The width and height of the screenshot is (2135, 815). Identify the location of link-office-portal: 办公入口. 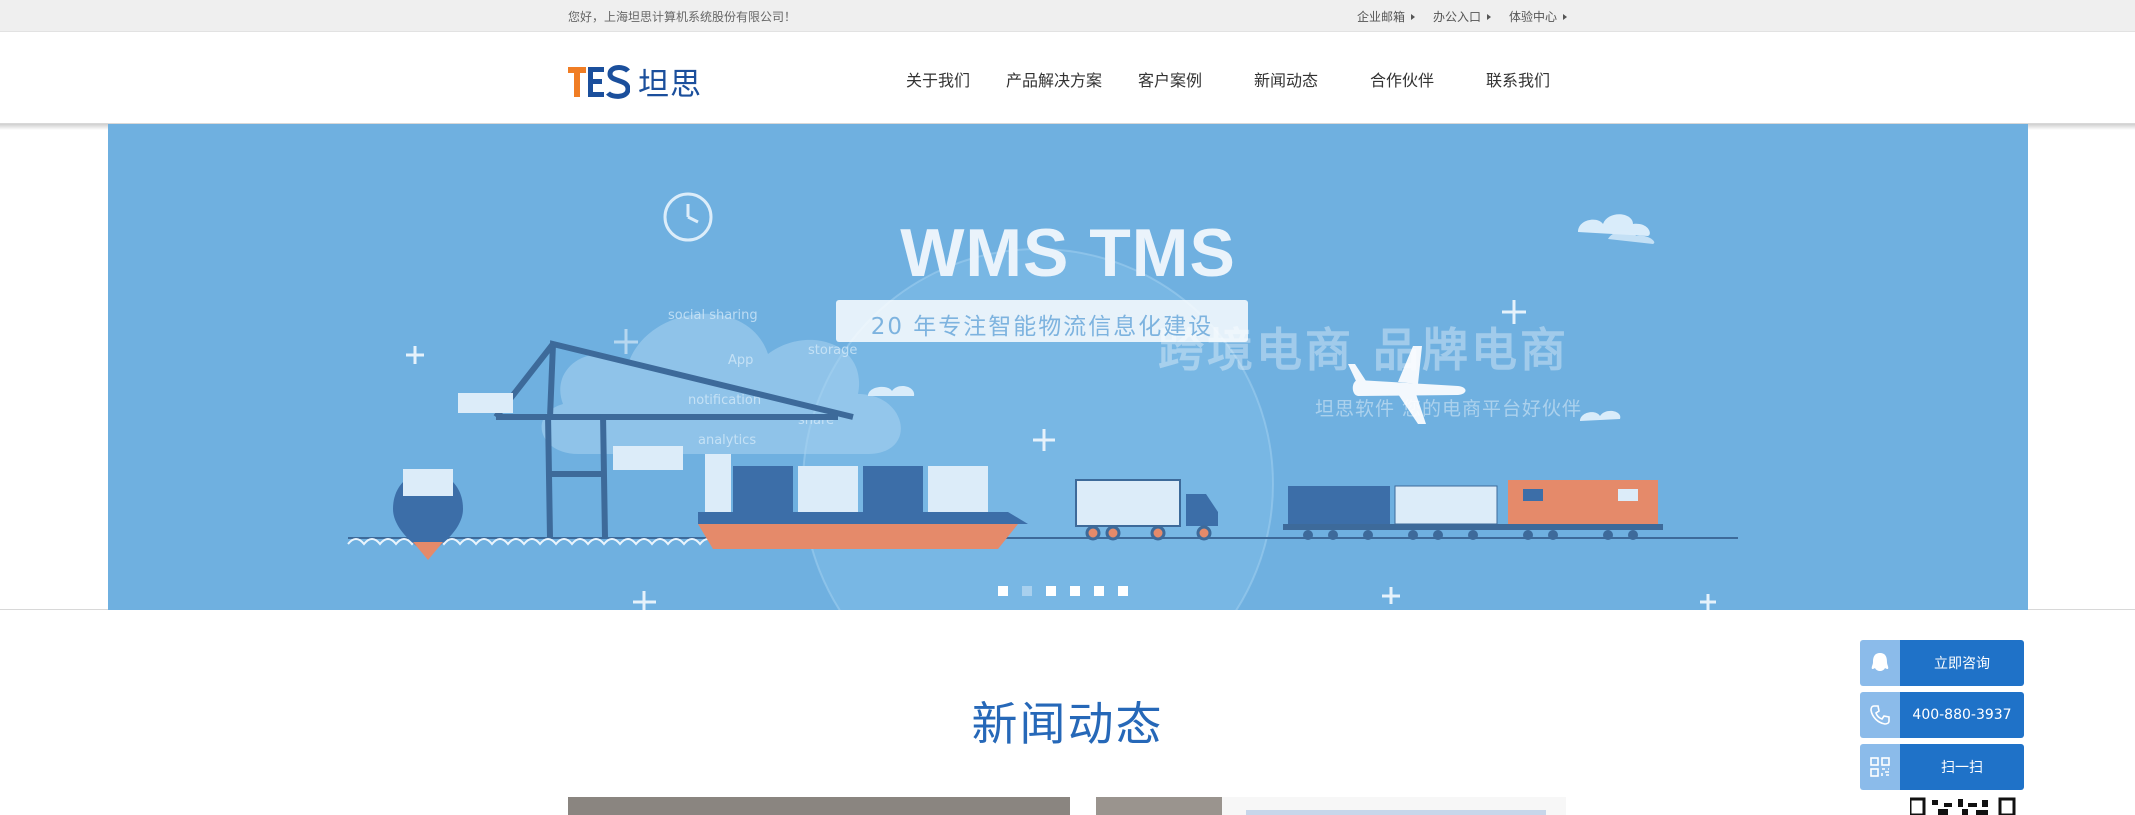
(1462, 16).